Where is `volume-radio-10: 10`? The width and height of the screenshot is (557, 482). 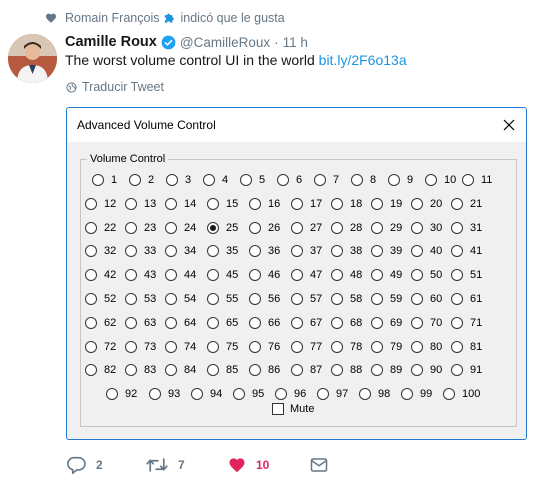 volume-radio-10: 10 is located at coordinates (440, 180).